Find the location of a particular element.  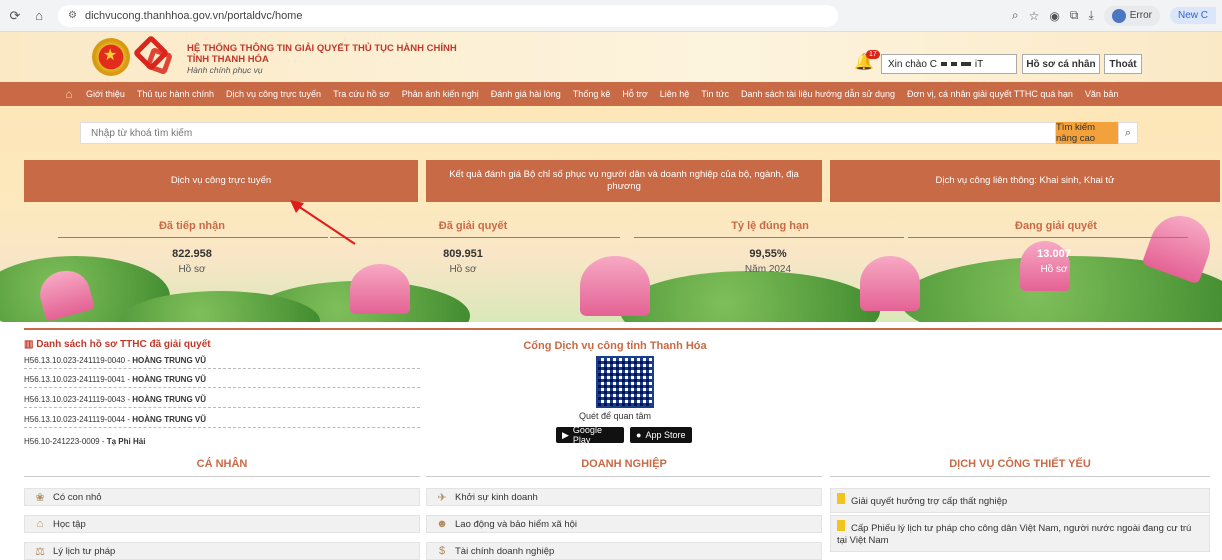

menu-item-lookup: Tra cứu hồ sơ is located at coordinates (361, 94).